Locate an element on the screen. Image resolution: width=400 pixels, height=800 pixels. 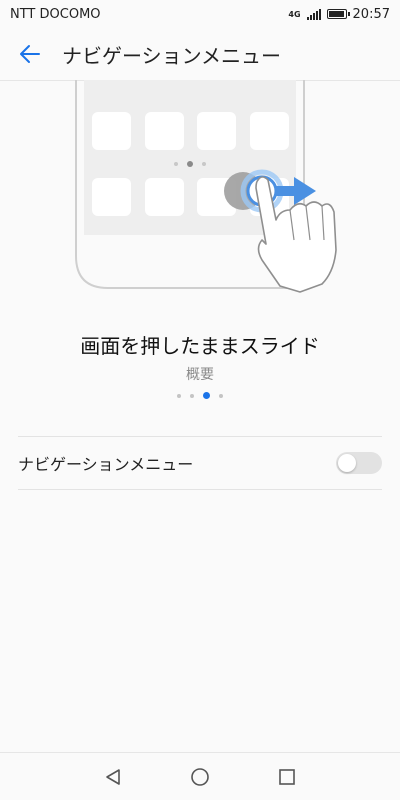
app-bar: ナビゲーションメニュー is located at coordinates (200, 54).